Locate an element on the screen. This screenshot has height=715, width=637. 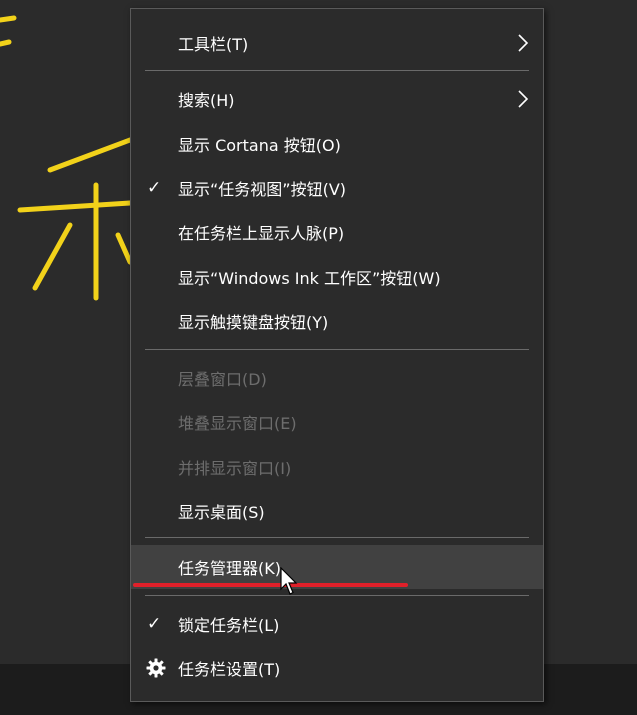
menu-item-label: 显示 Cortana 按钮(O) is located at coordinates (259, 145).